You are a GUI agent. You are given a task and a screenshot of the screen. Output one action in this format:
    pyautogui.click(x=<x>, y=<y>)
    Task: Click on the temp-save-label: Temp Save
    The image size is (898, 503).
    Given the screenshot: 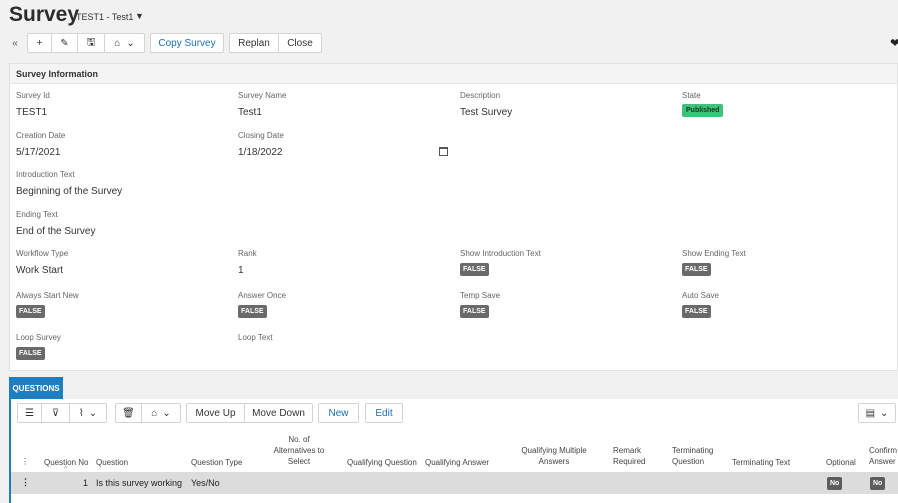 What is the action you would take?
    pyautogui.click(x=480, y=295)
    